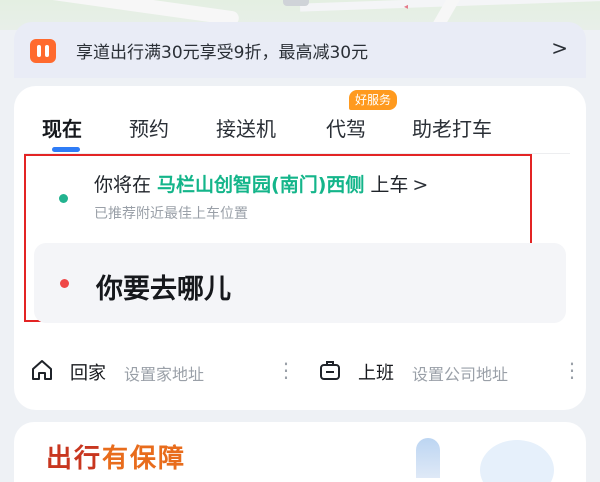 This screenshot has height=482, width=600. Describe the element at coordinates (149, 127) in the screenshot. I see `tab-reserve: 预约` at that location.